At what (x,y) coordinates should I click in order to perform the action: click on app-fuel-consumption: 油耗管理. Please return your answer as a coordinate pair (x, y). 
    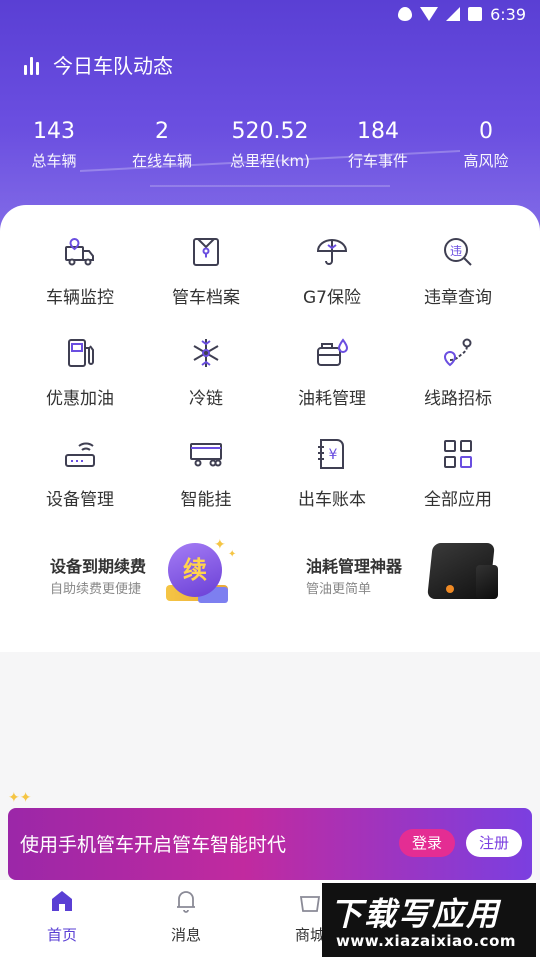
    Looking at the image, I should click on (332, 374).